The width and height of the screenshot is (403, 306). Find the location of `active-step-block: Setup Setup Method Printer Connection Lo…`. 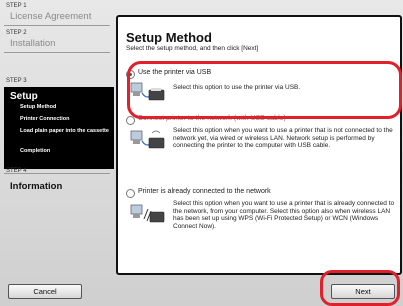

active-step-block: Setup Setup Method Printer Connection Lo… is located at coordinates (59, 128).